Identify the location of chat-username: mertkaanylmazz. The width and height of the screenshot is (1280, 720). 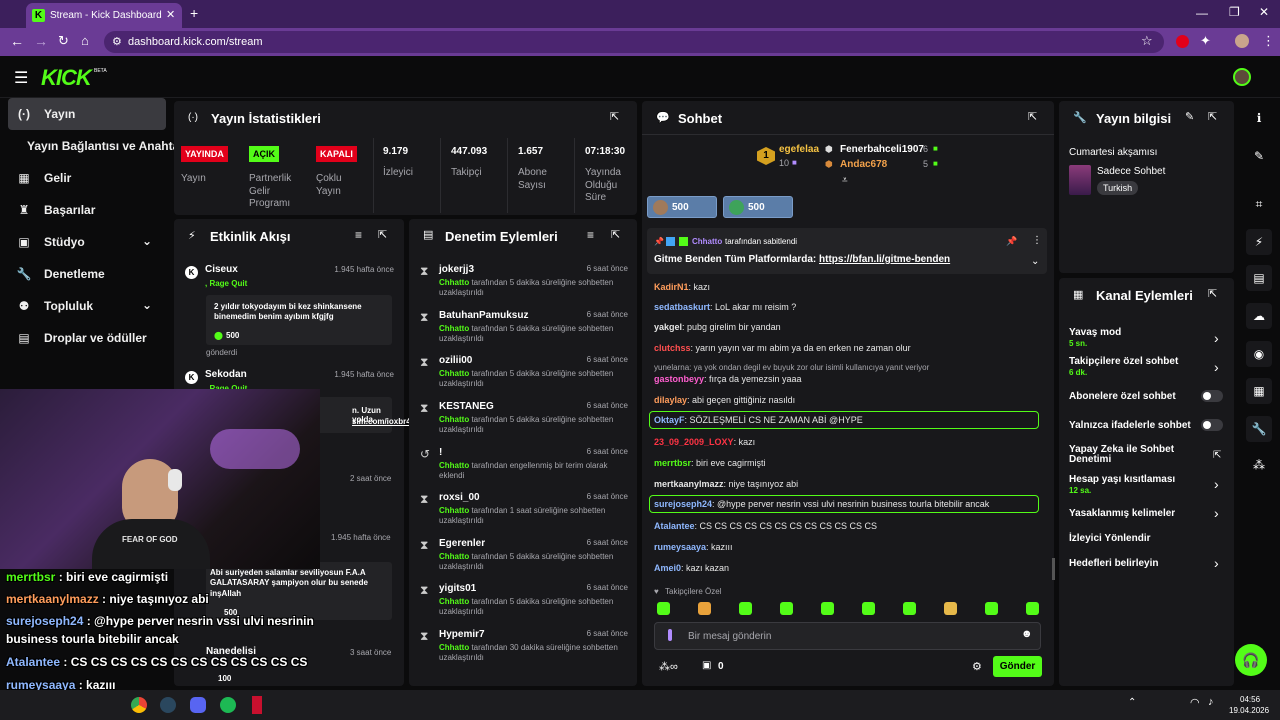
(689, 484).